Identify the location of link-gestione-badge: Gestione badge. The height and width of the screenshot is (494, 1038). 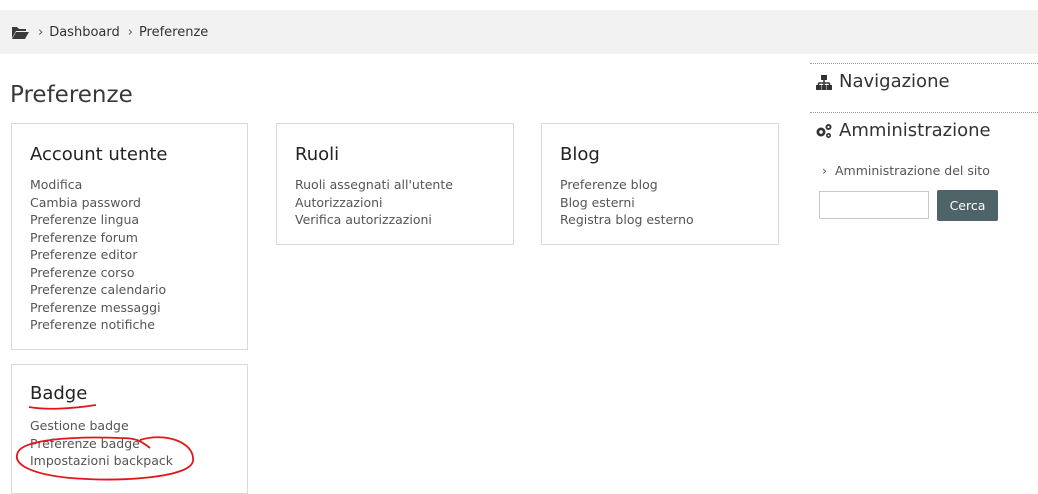
(101, 426).